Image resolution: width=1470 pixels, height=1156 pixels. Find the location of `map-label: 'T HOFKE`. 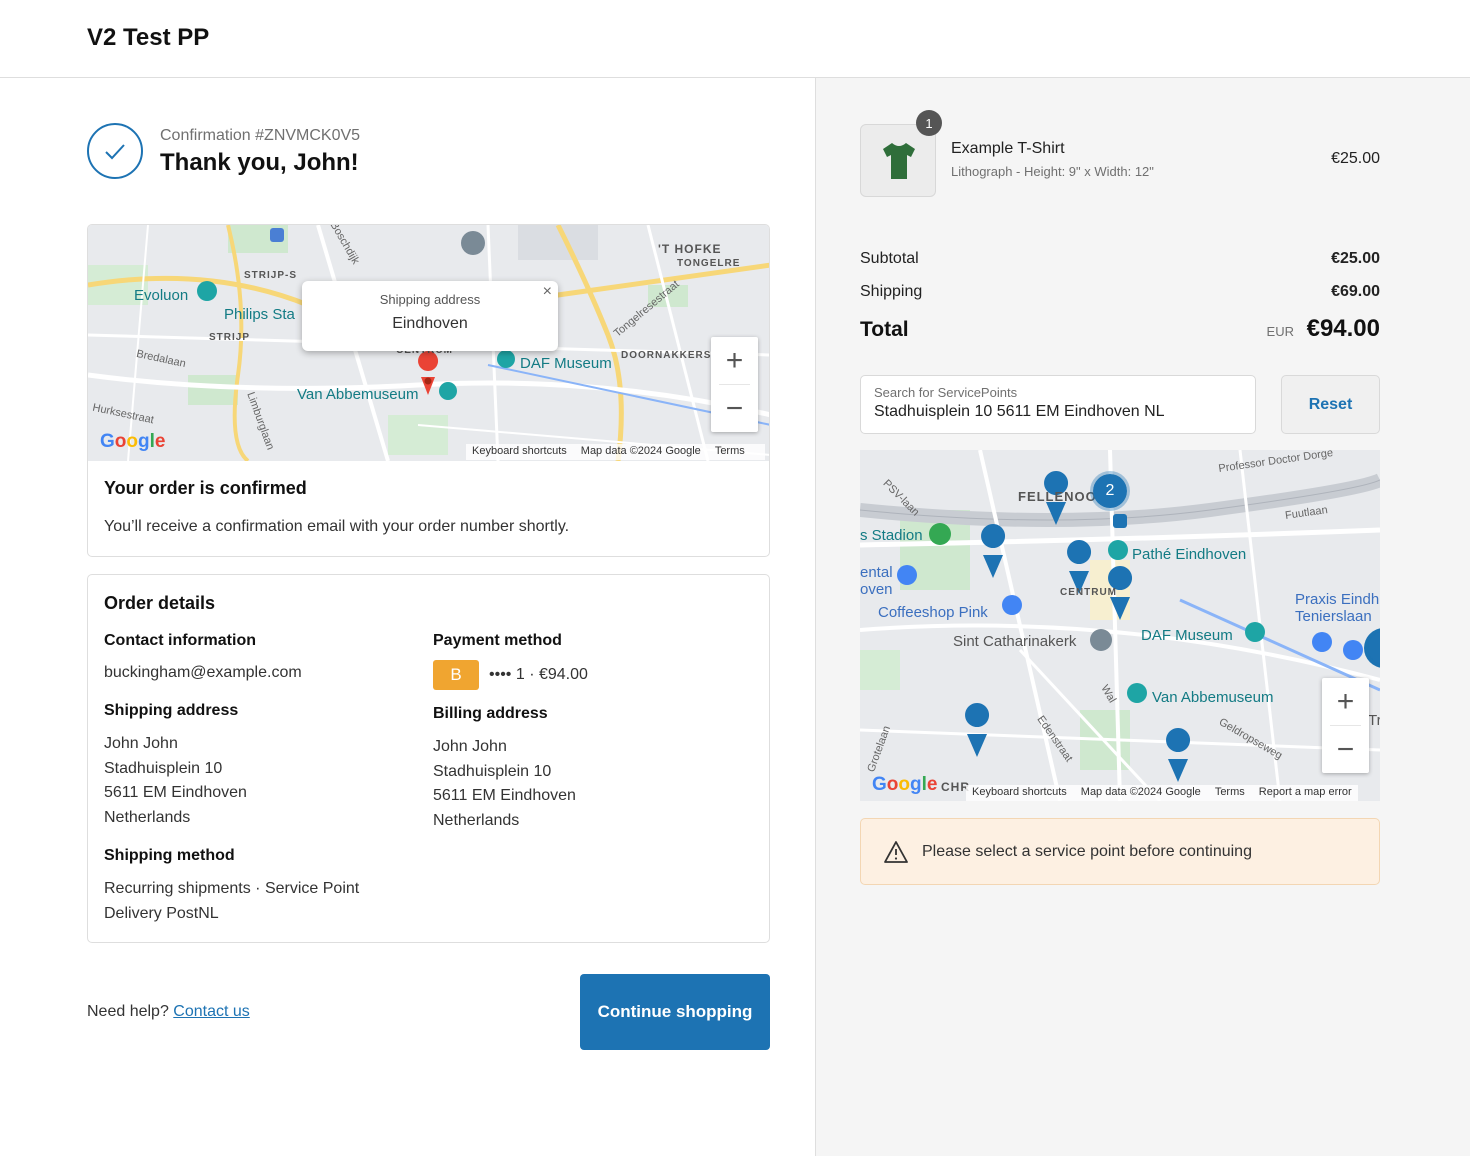

map-label: 'T HOFKE is located at coordinates (690, 249).